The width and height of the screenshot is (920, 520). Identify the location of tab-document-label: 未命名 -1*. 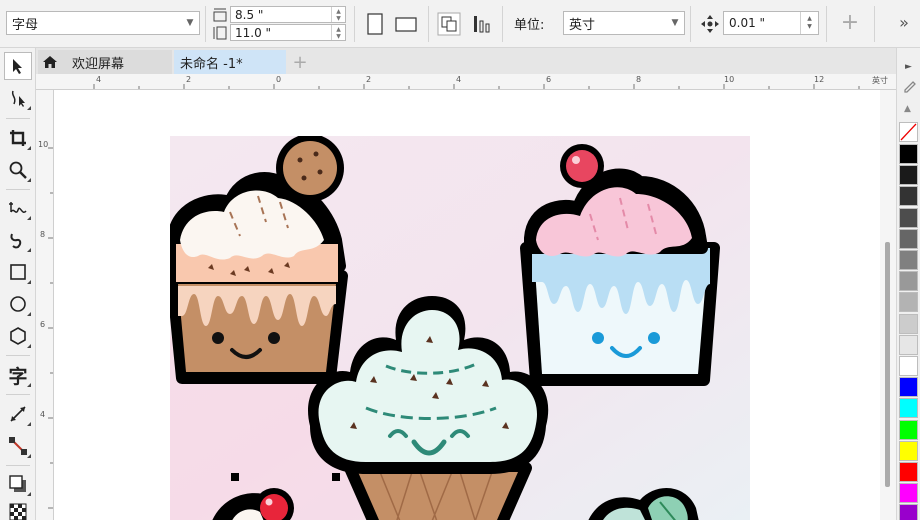
(211, 64).